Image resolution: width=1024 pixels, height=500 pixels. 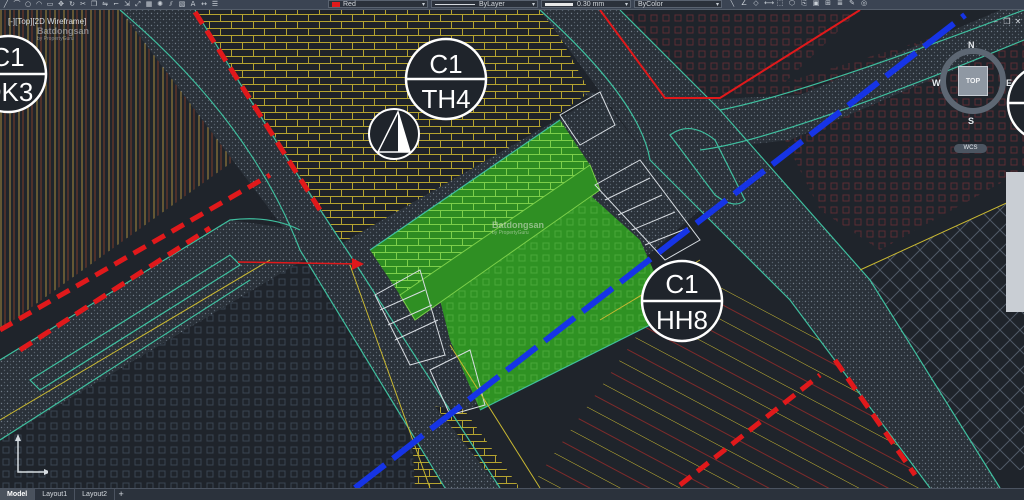 I want to click on measure-tool-icon: ╲, so click(x=732, y=3).